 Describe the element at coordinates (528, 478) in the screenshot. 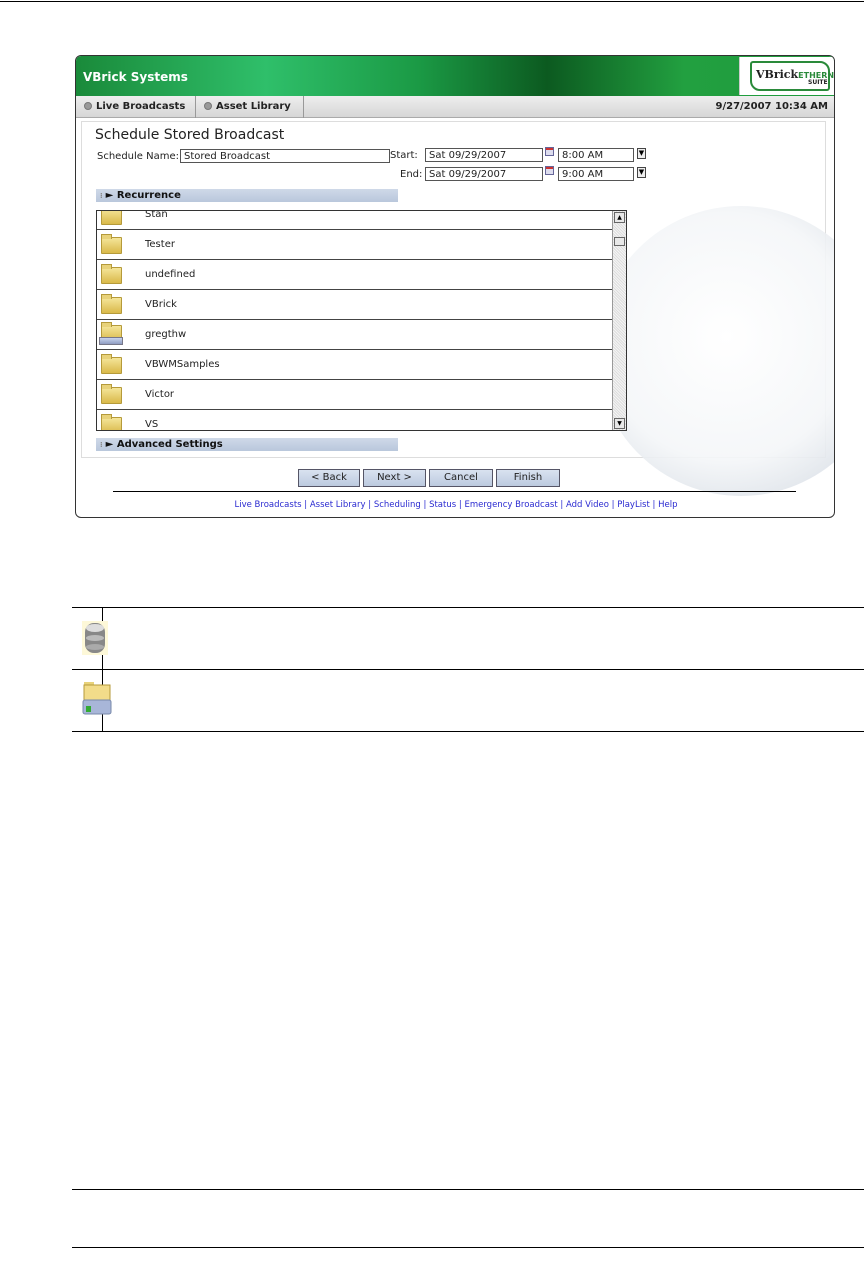

I see `finish-button: Finish` at that location.